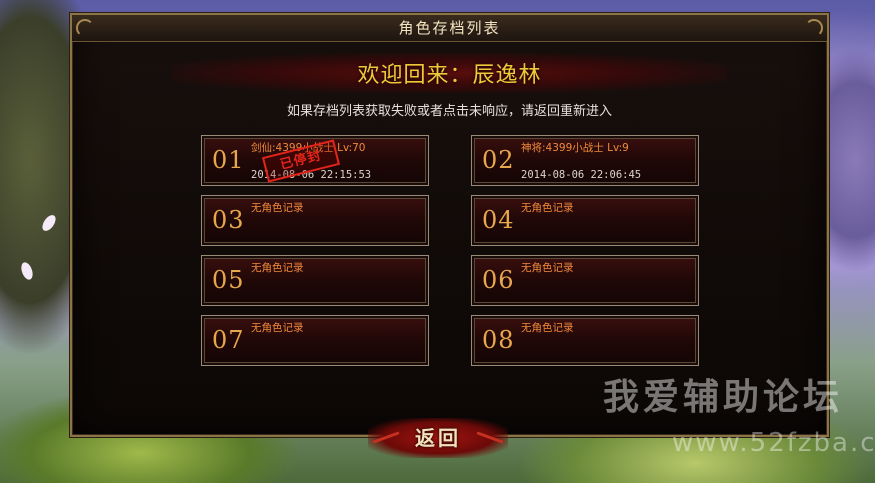 The height and width of the screenshot is (483, 875). Describe the element at coordinates (585, 160) in the screenshot. I see `save-slot-02: 02 神将:4399小战士 Lv:9 2014-08-06 22:06:45` at that location.